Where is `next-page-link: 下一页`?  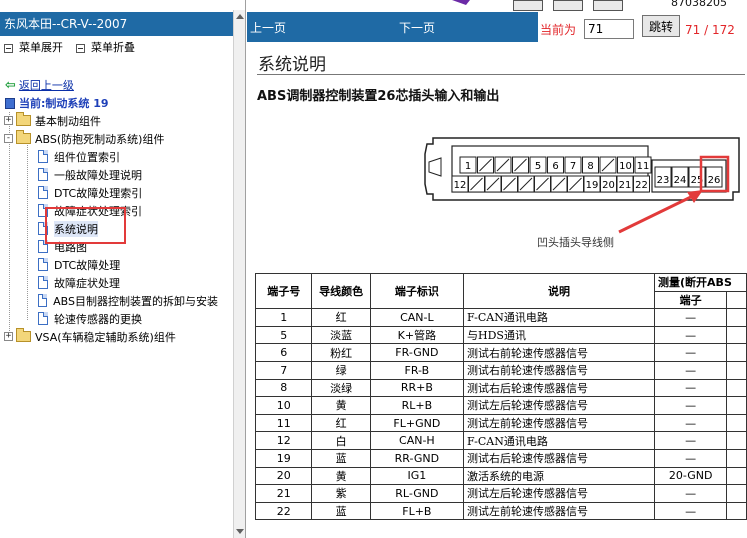
next-page-link: 下一页 is located at coordinates (417, 27).